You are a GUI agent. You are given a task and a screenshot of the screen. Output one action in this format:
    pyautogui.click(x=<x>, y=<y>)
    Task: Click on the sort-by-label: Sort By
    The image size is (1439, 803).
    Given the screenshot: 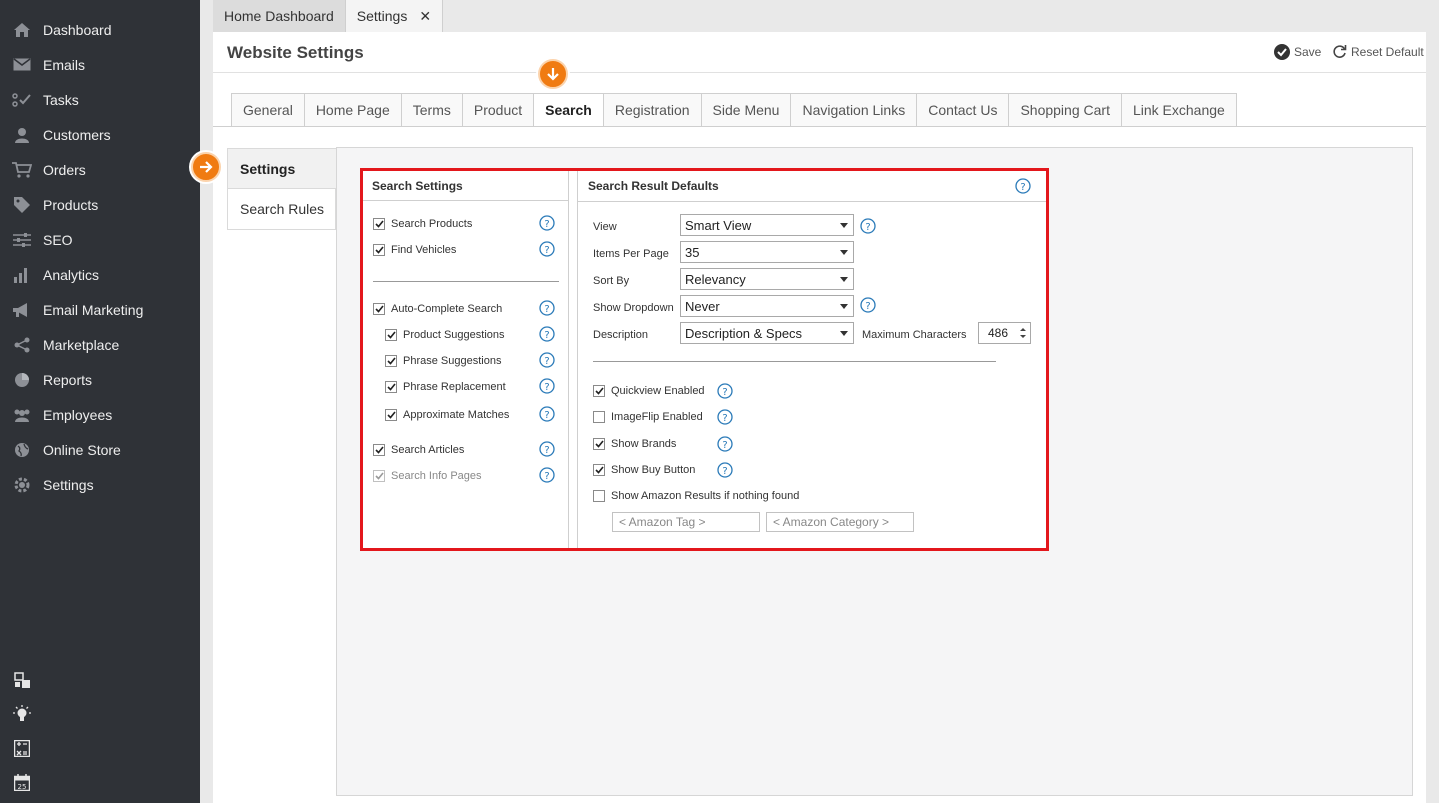 What is the action you would take?
    pyautogui.click(x=611, y=281)
    